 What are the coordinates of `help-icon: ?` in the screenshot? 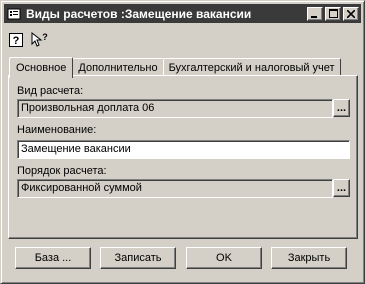 It's located at (16, 40).